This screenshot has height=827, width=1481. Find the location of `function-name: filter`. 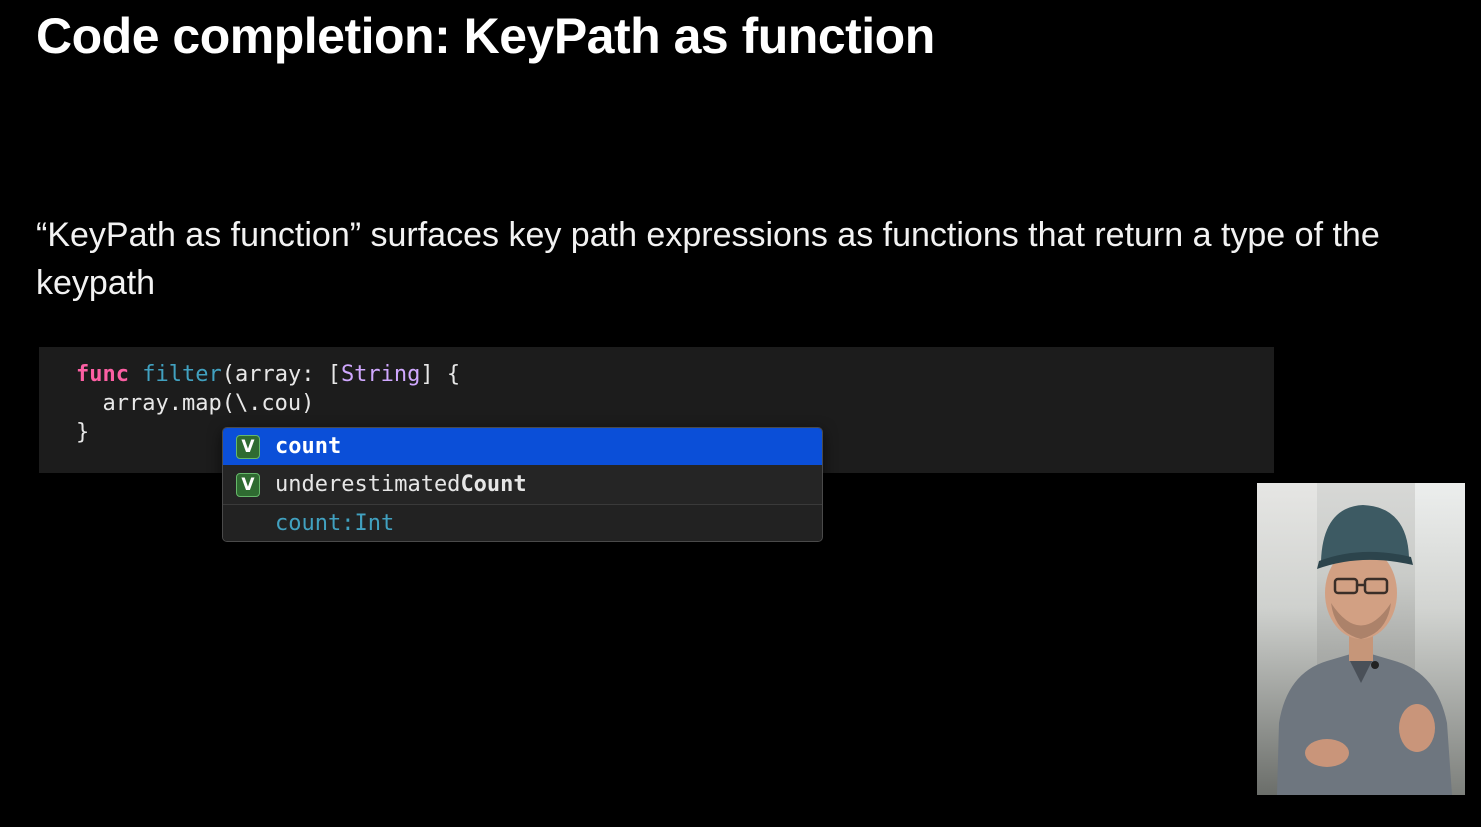

function-name: filter is located at coordinates (182, 374).